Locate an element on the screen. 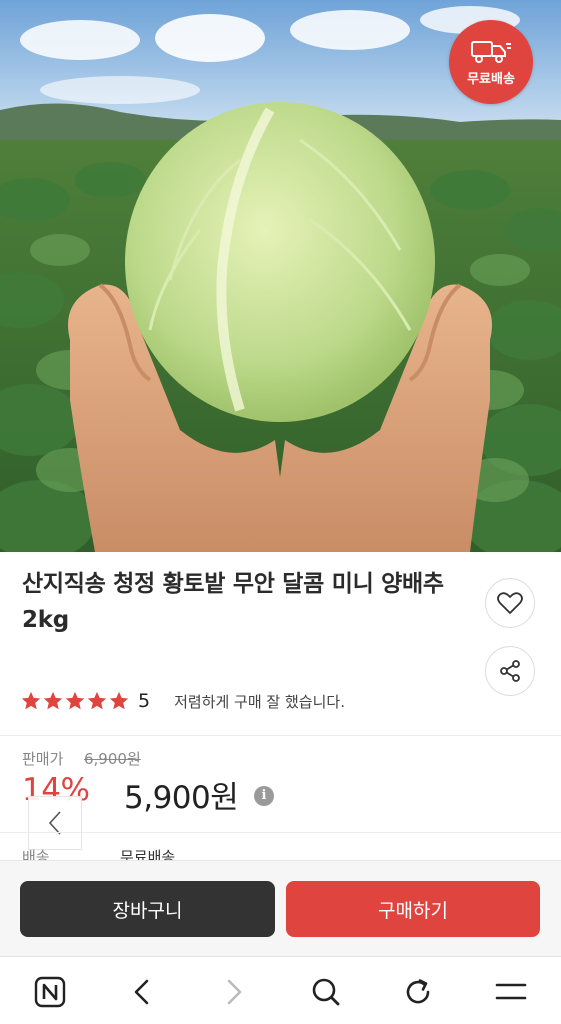 This screenshot has height=1024, width=561. back-button is located at coordinates (141, 992).